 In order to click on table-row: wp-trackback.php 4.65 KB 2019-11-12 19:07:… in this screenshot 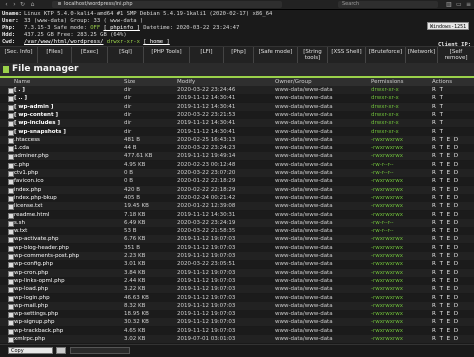, I will do `click(237, 330)`.